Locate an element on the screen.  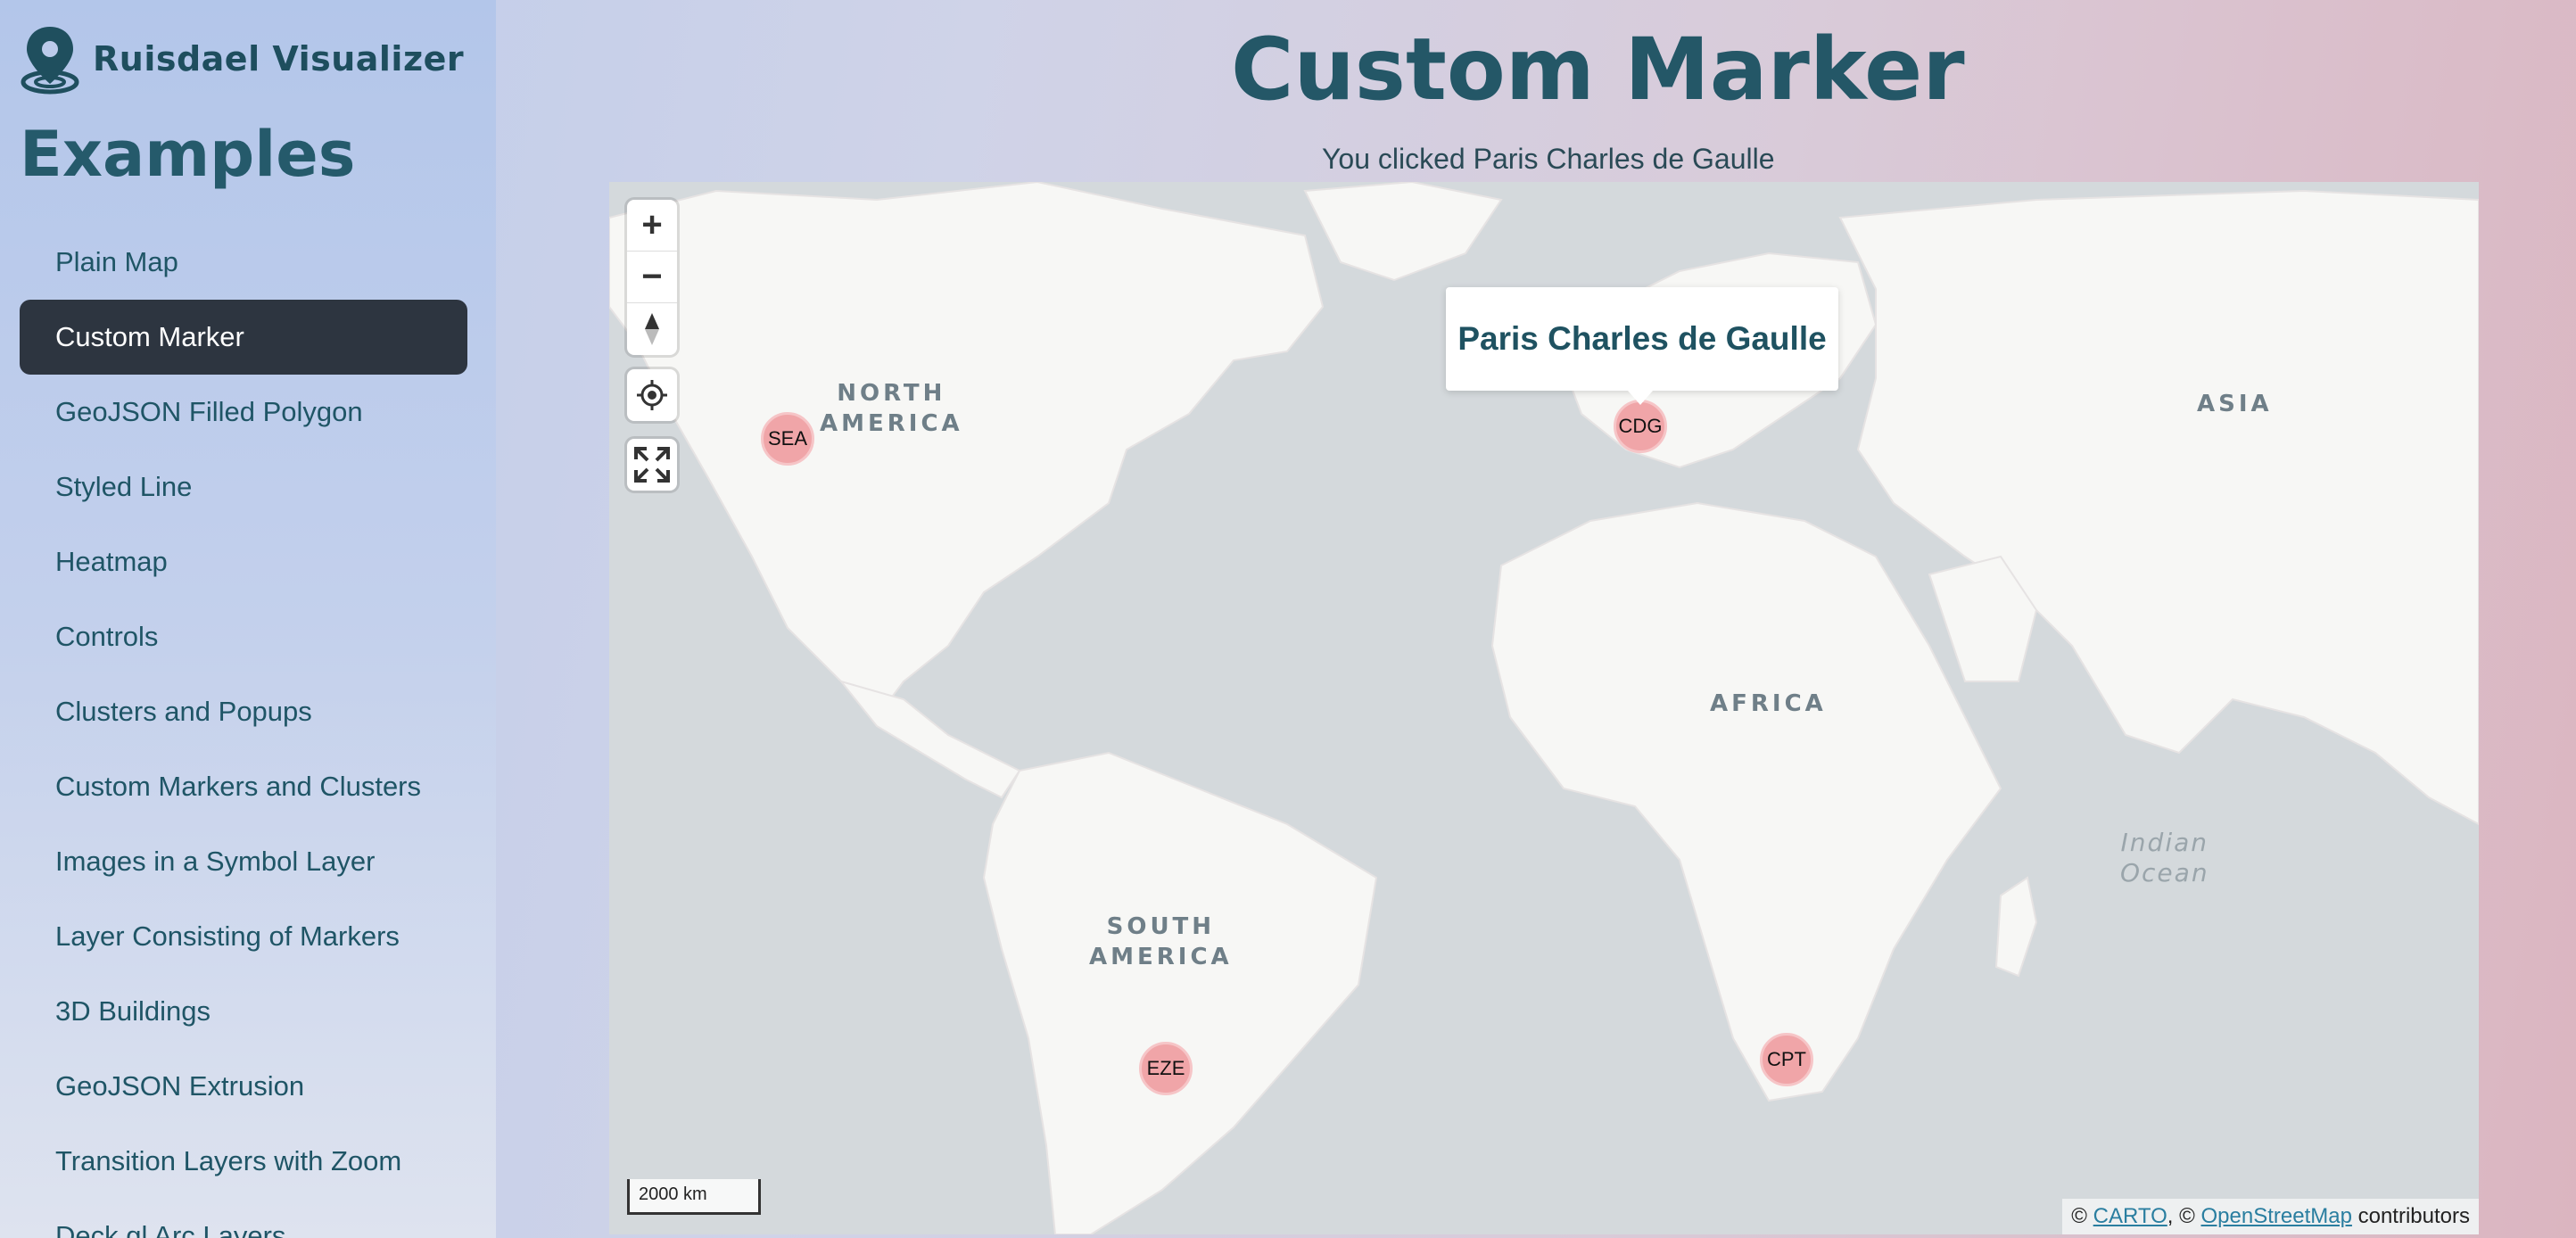
sidebar-item-styled-line: Styled Line is located at coordinates (243, 487).